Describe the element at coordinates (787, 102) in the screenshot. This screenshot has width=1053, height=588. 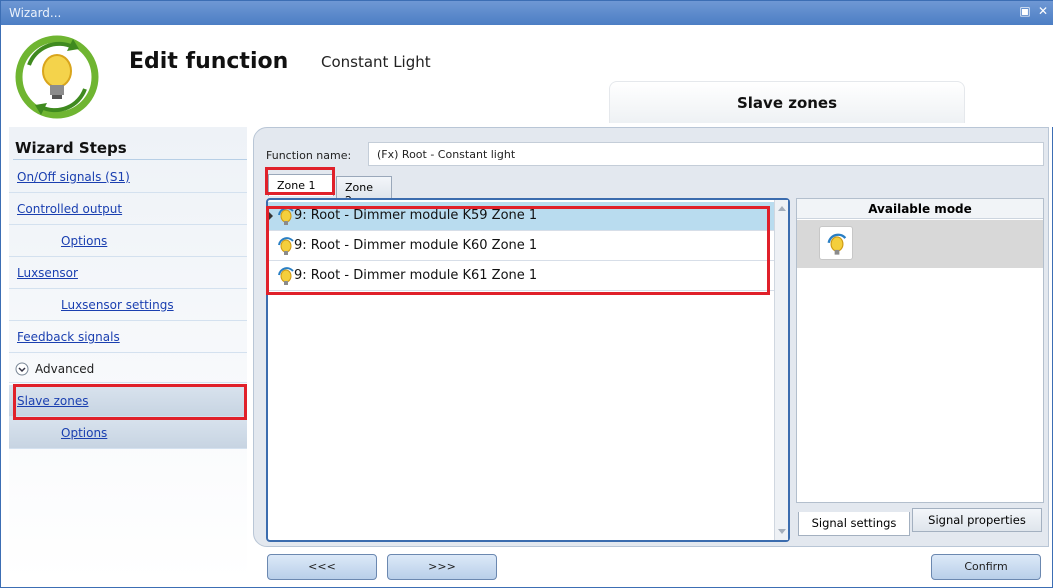
I see `active-step-tab: Slave zones` at that location.